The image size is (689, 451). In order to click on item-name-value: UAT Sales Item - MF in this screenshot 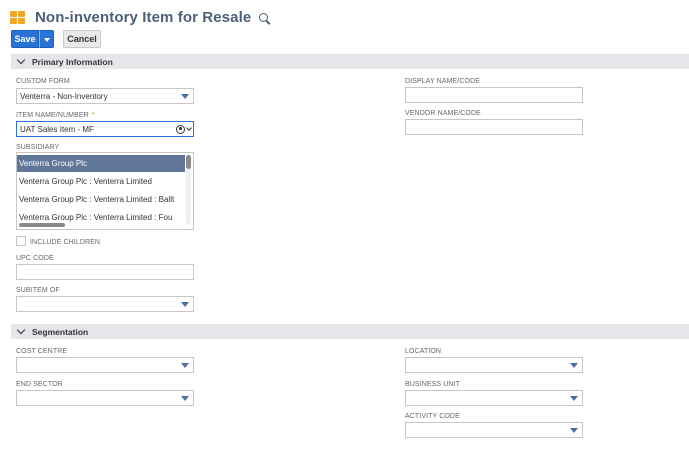, I will do `click(57, 129)`.